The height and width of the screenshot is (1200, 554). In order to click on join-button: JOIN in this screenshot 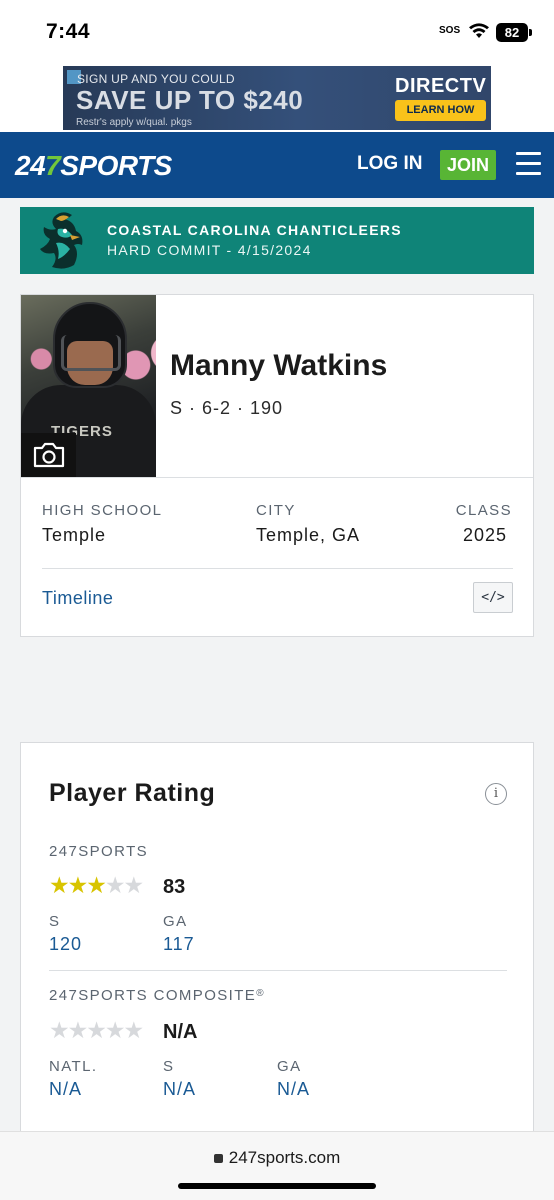, I will do `click(468, 165)`.